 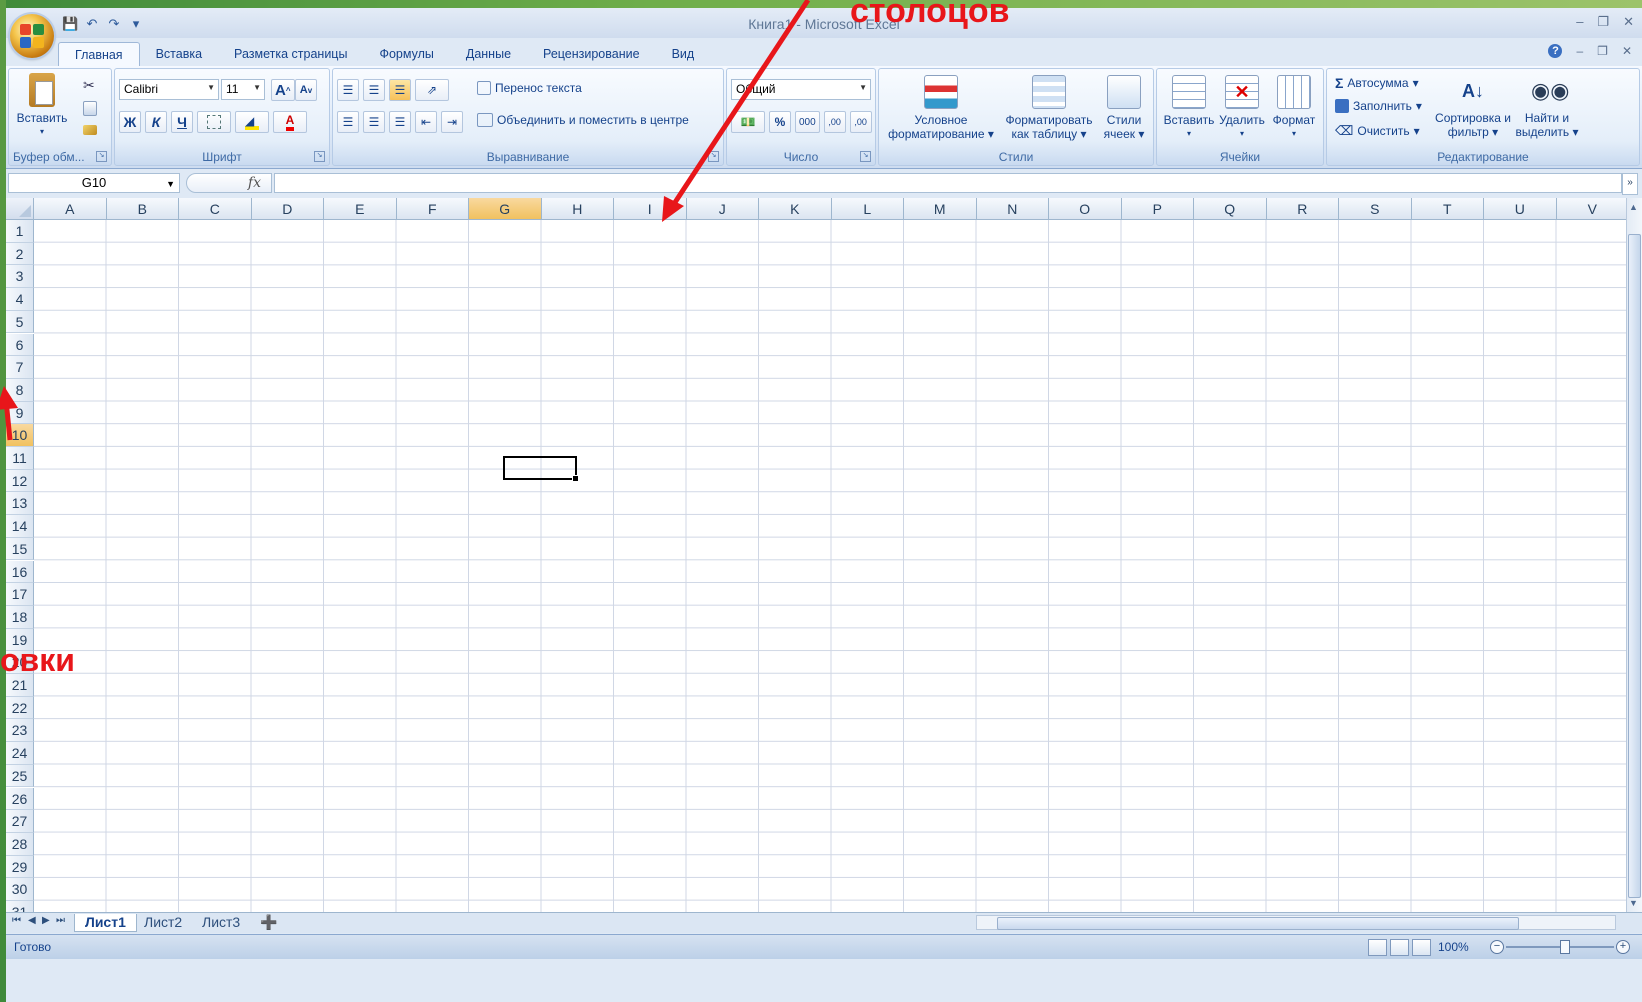 I want to click on row-header-4: 4, so click(x=20, y=299).